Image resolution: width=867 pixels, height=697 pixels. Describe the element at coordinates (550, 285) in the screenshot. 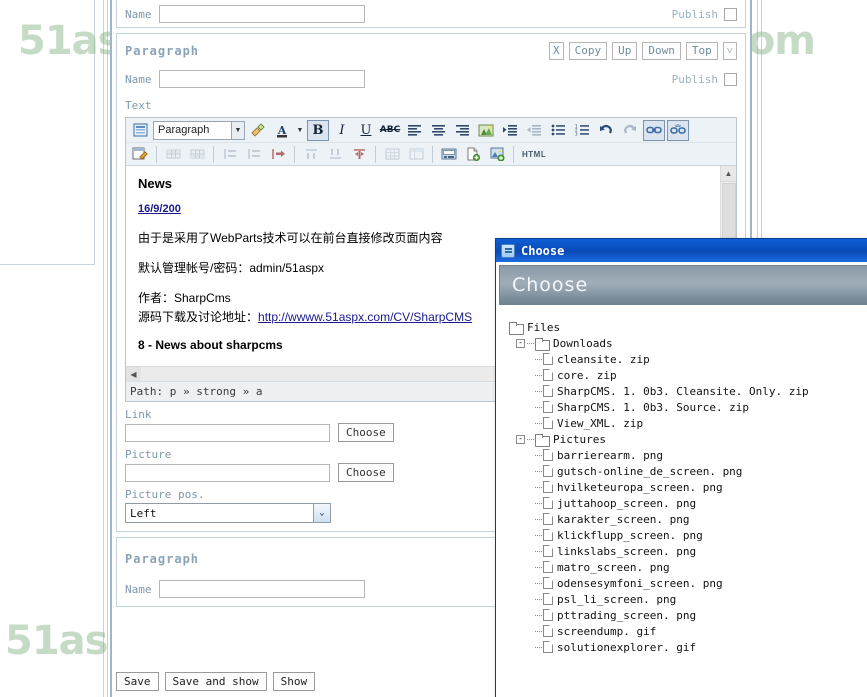

I see `dialog-header-text: Choose` at that location.